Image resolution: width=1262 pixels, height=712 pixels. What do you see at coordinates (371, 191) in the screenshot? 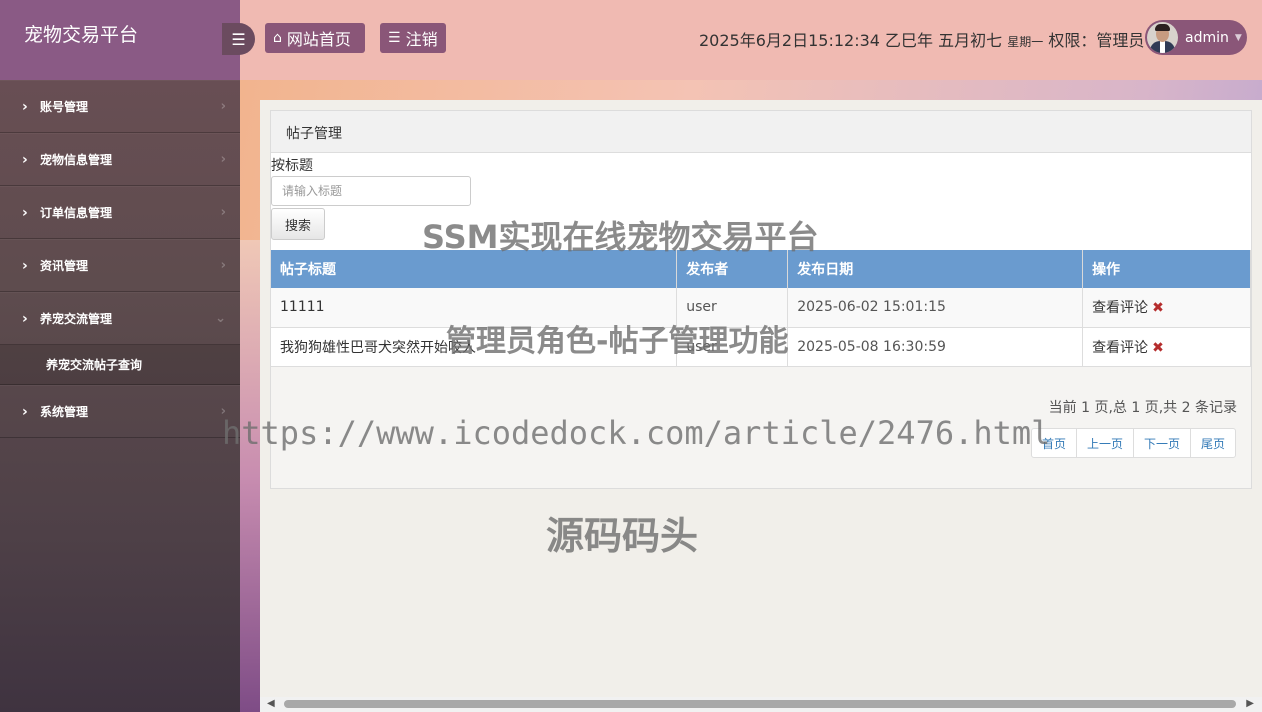
I see `search-input` at bounding box center [371, 191].